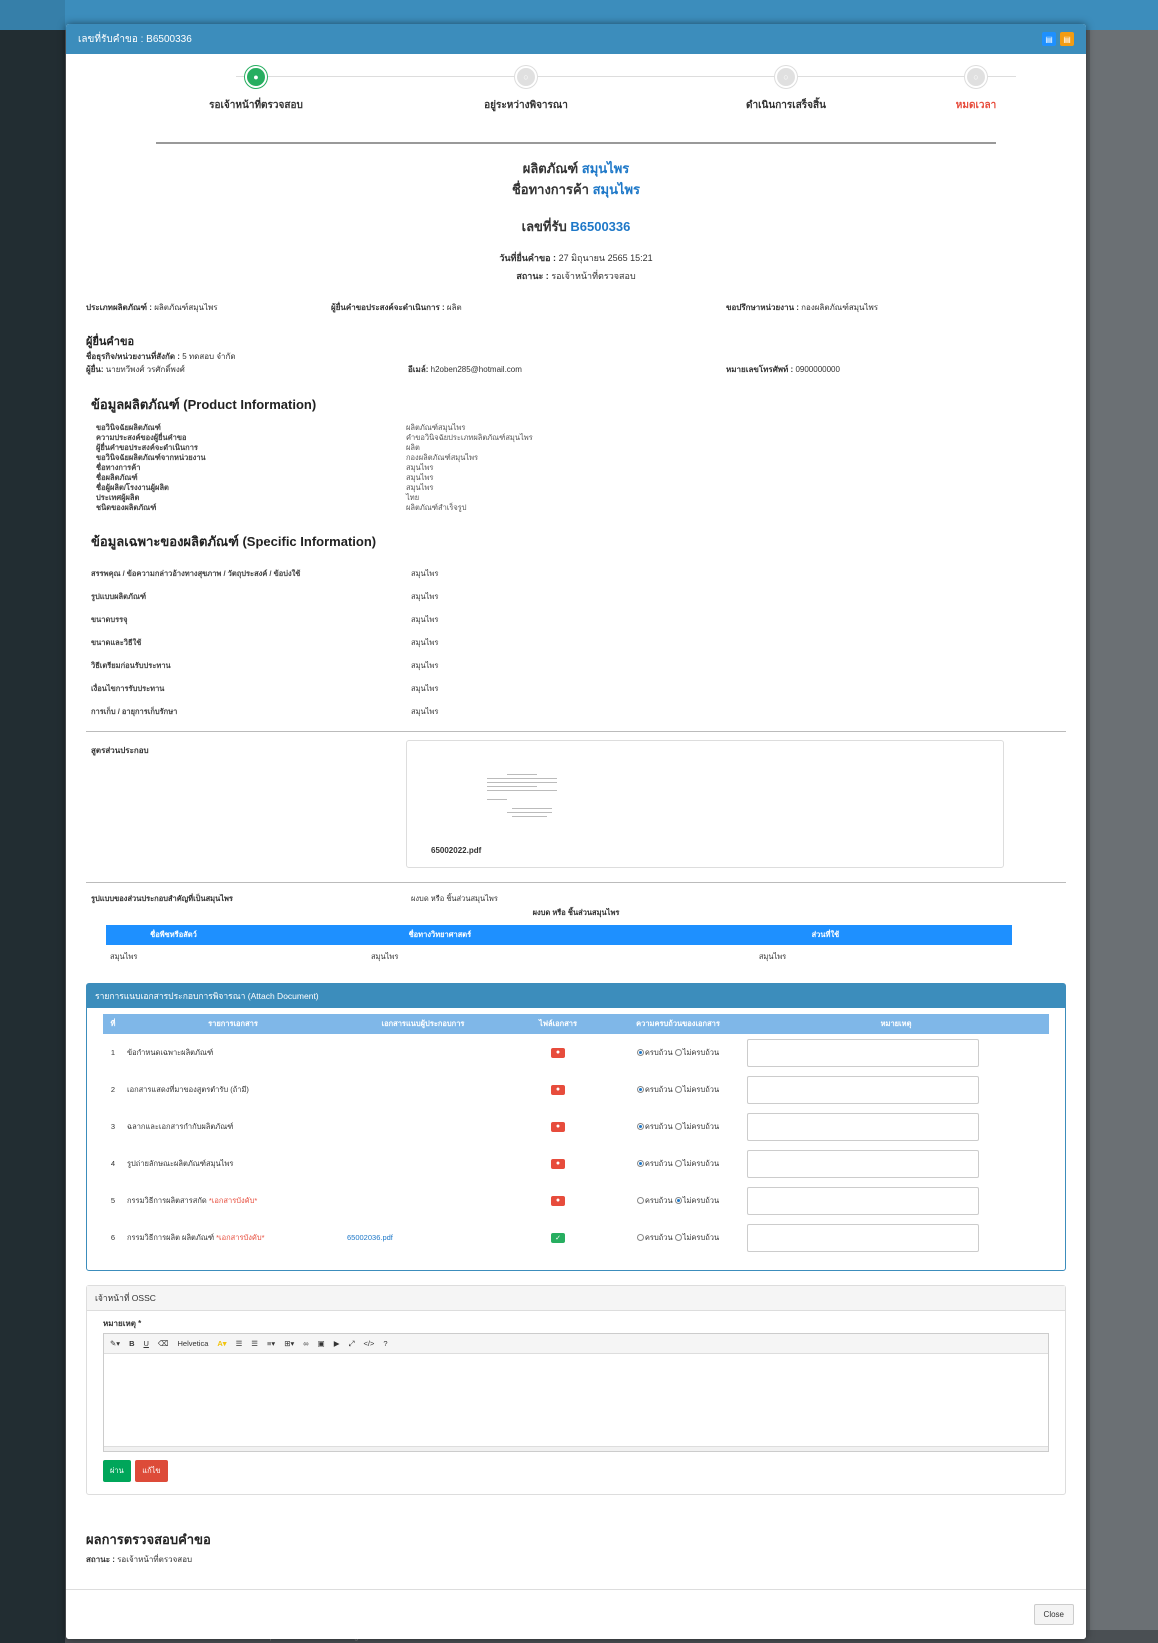 This screenshot has width=1158, height=1643. Describe the element at coordinates (256, 89) in the screenshot. I see `step-1: ● รอเจ้าหน้าที่ตรวจสอบ` at that location.